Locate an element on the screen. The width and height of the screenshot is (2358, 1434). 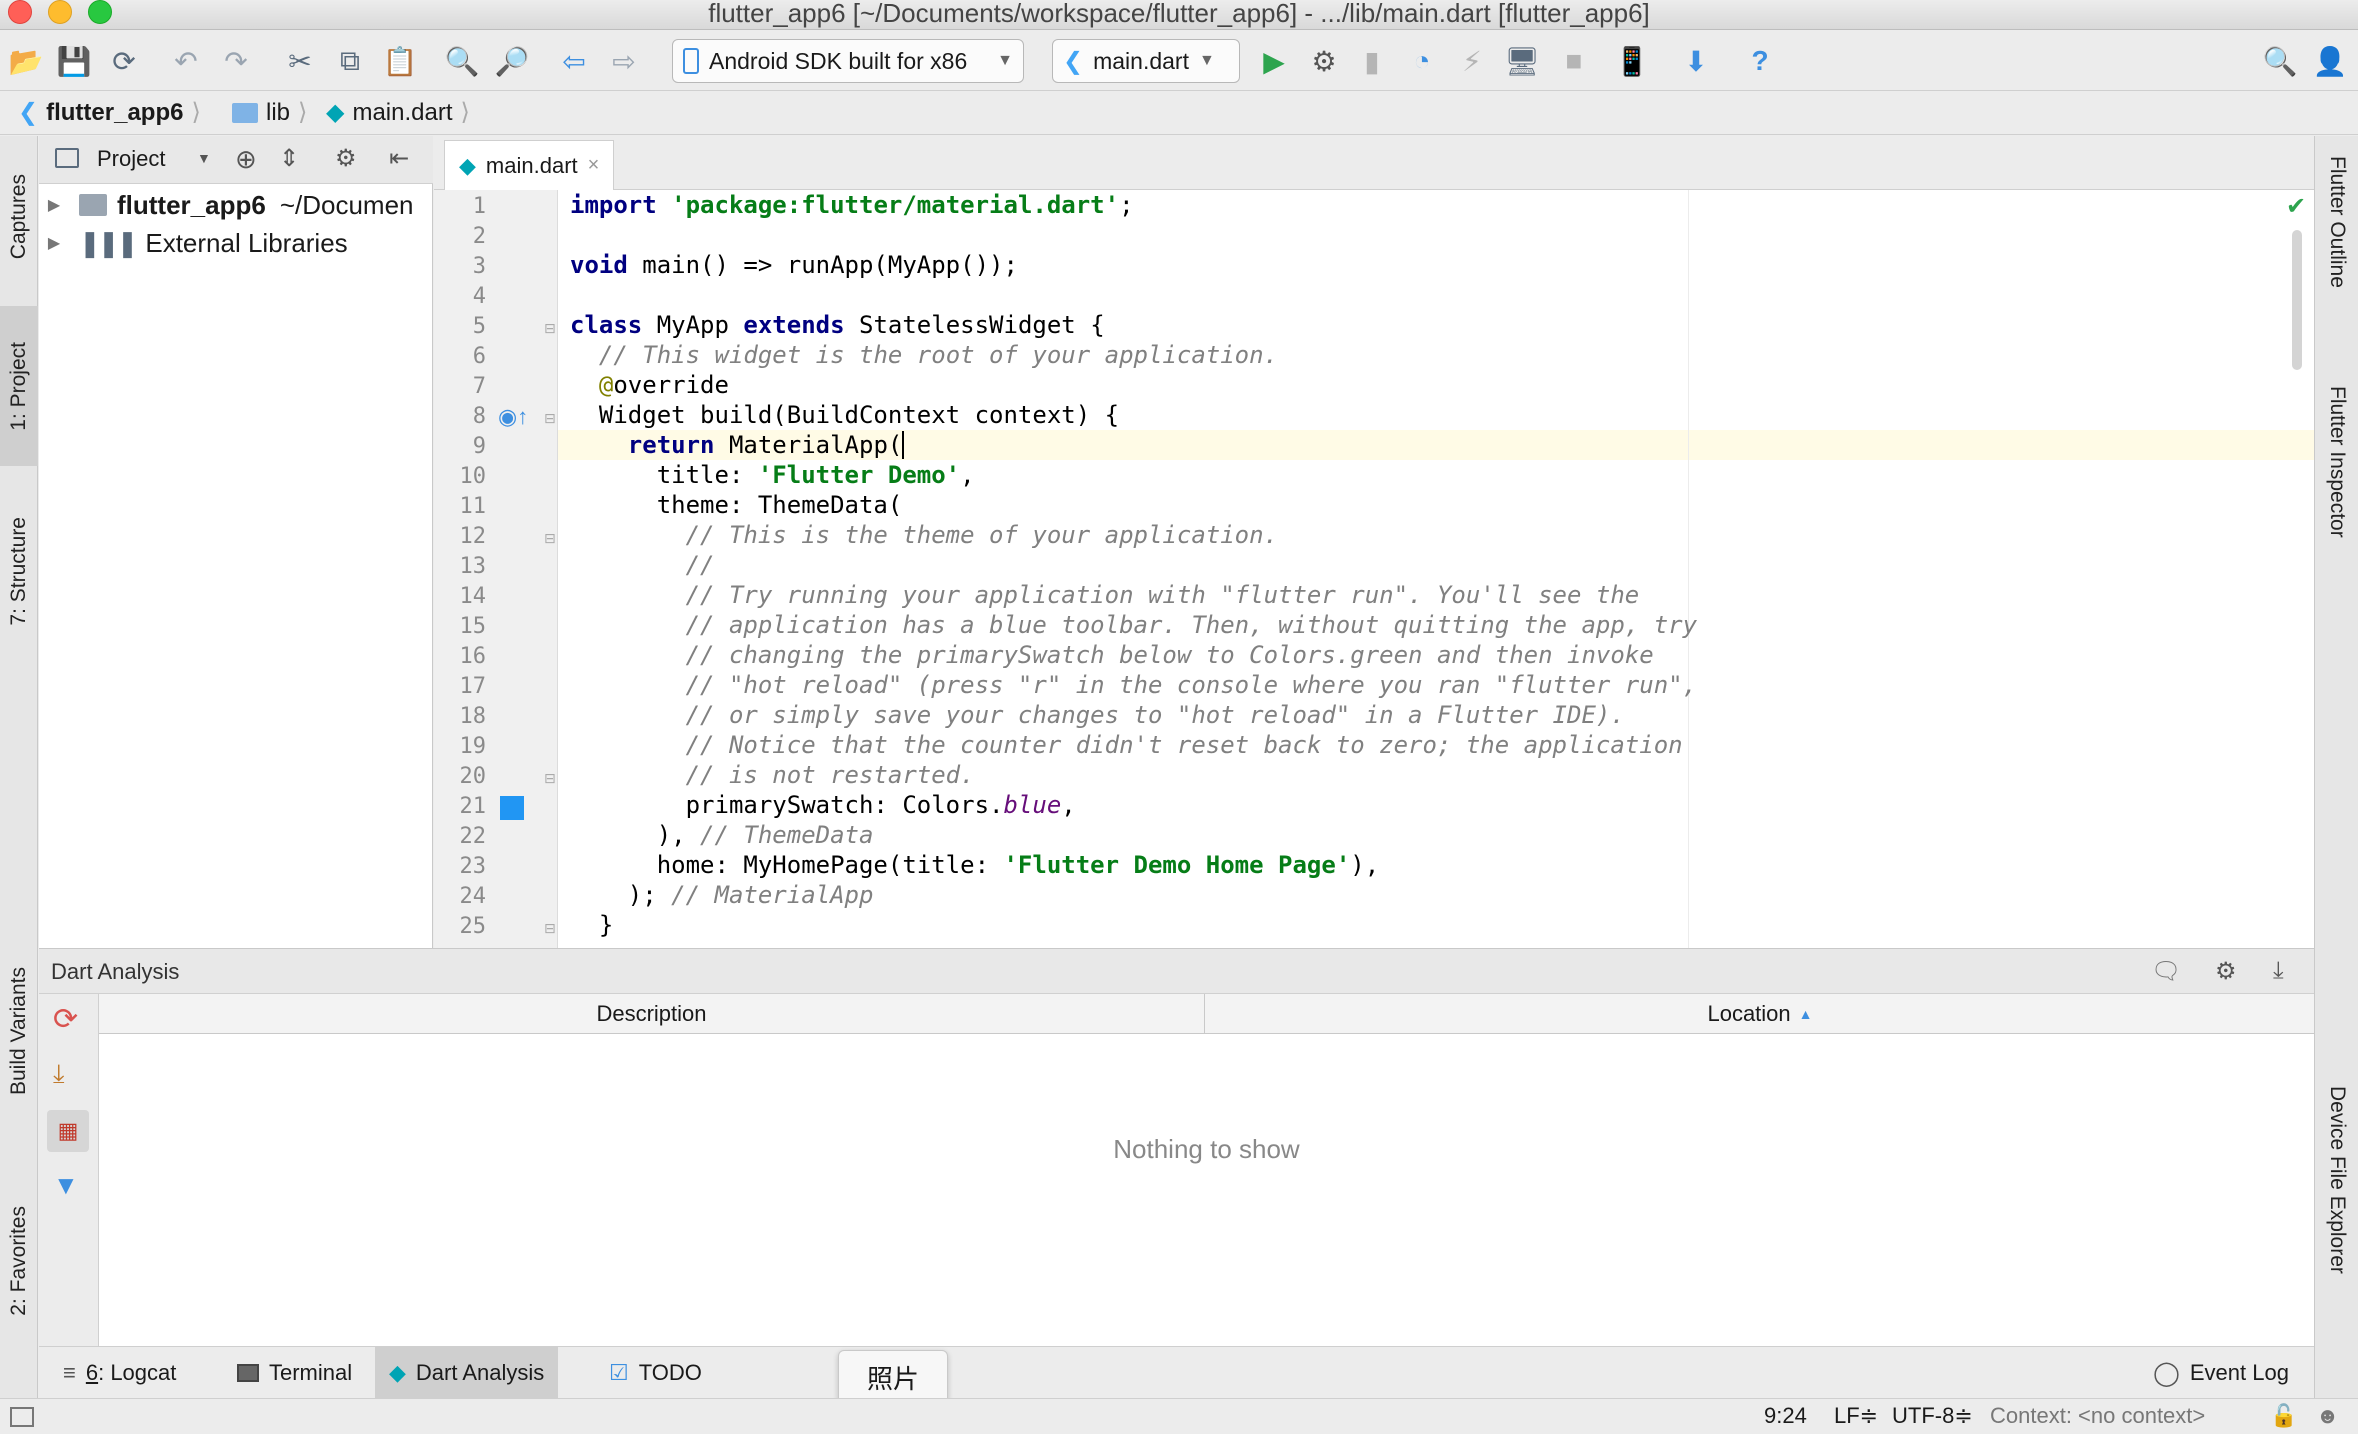
tab-dart-analysis: ◆ Dart Analysis is located at coordinates (467, 1373).